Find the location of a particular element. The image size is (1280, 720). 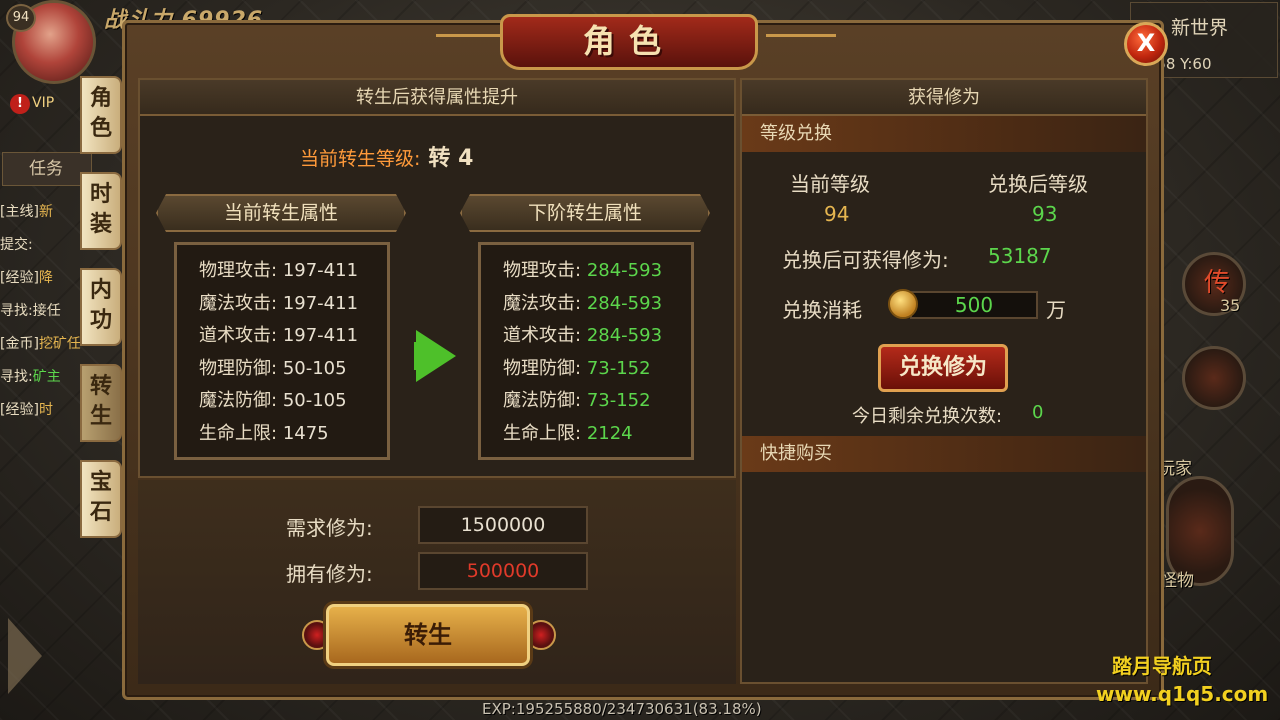

button-ornament-right is located at coordinates (541, 635).